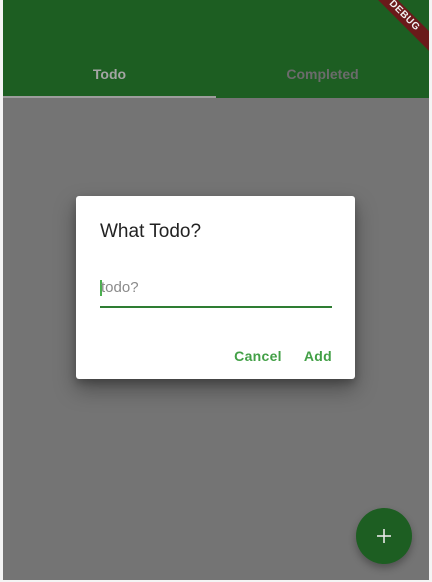 This screenshot has height=582, width=432. I want to click on tab-todo: Todo, so click(109, 74).